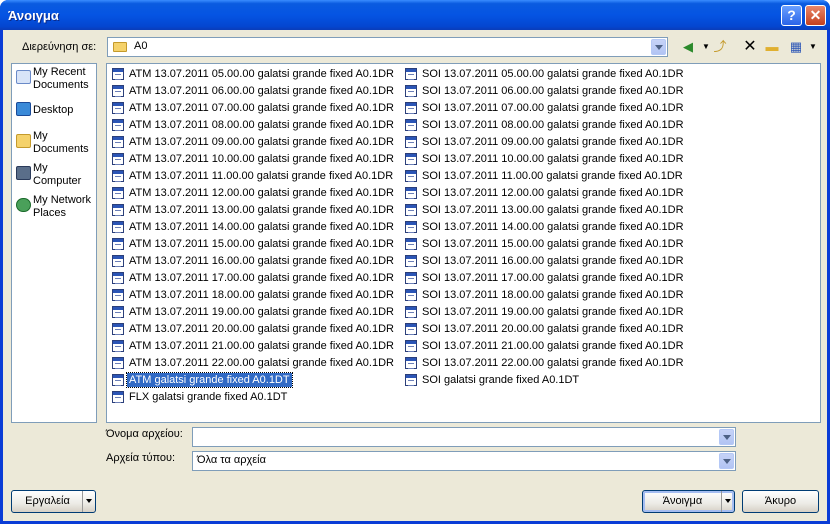  What do you see at coordinates (456, 437) in the screenshot?
I see `filename-input` at bounding box center [456, 437].